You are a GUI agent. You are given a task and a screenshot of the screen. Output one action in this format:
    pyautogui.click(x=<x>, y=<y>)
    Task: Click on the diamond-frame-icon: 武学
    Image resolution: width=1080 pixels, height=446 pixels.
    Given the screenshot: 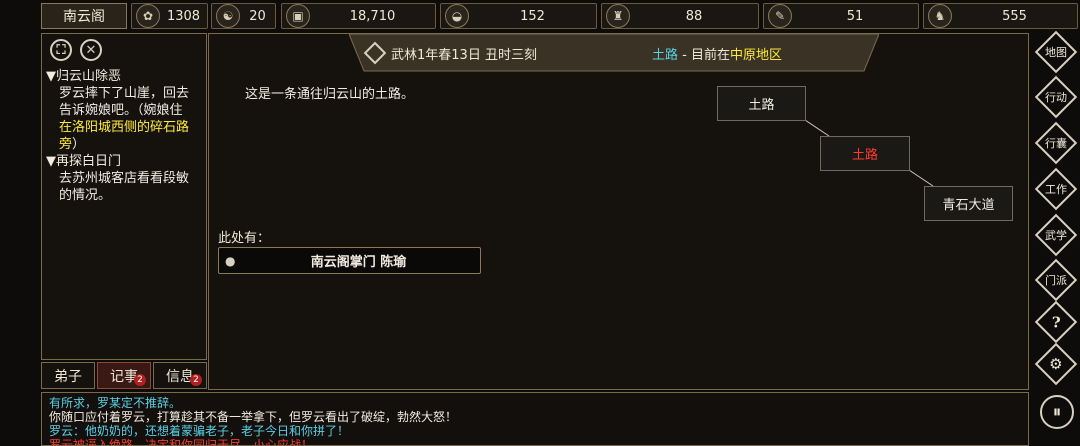 What is the action you would take?
    pyautogui.click(x=1056, y=235)
    